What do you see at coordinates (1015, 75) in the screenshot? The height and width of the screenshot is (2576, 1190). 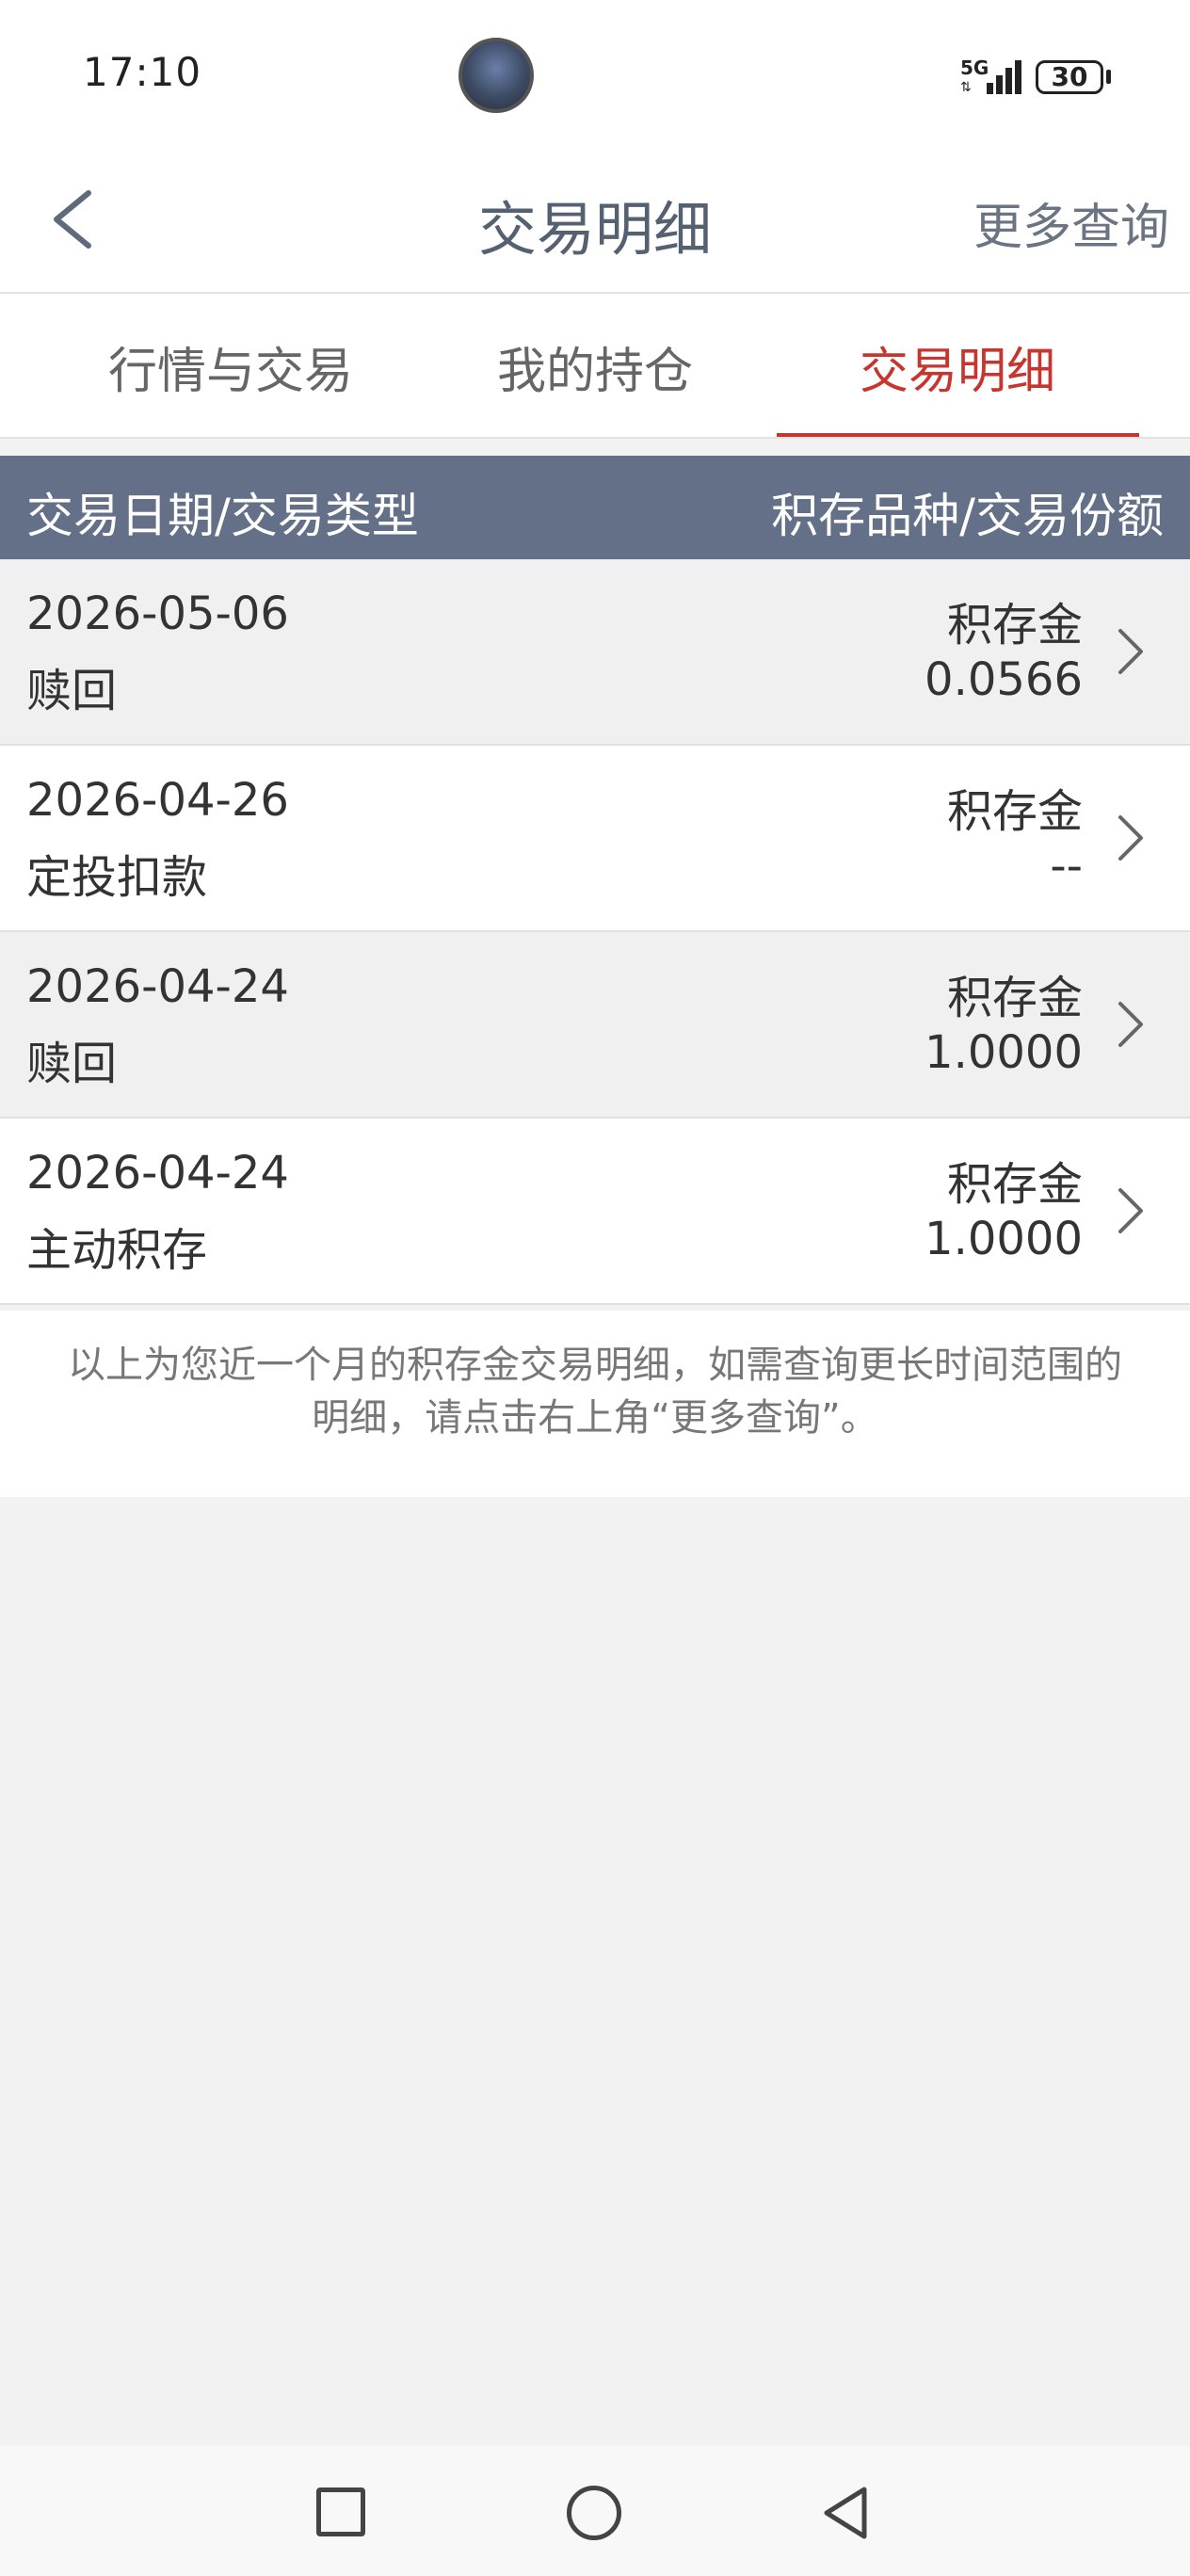 I see `signal-icon` at bounding box center [1015, 75].